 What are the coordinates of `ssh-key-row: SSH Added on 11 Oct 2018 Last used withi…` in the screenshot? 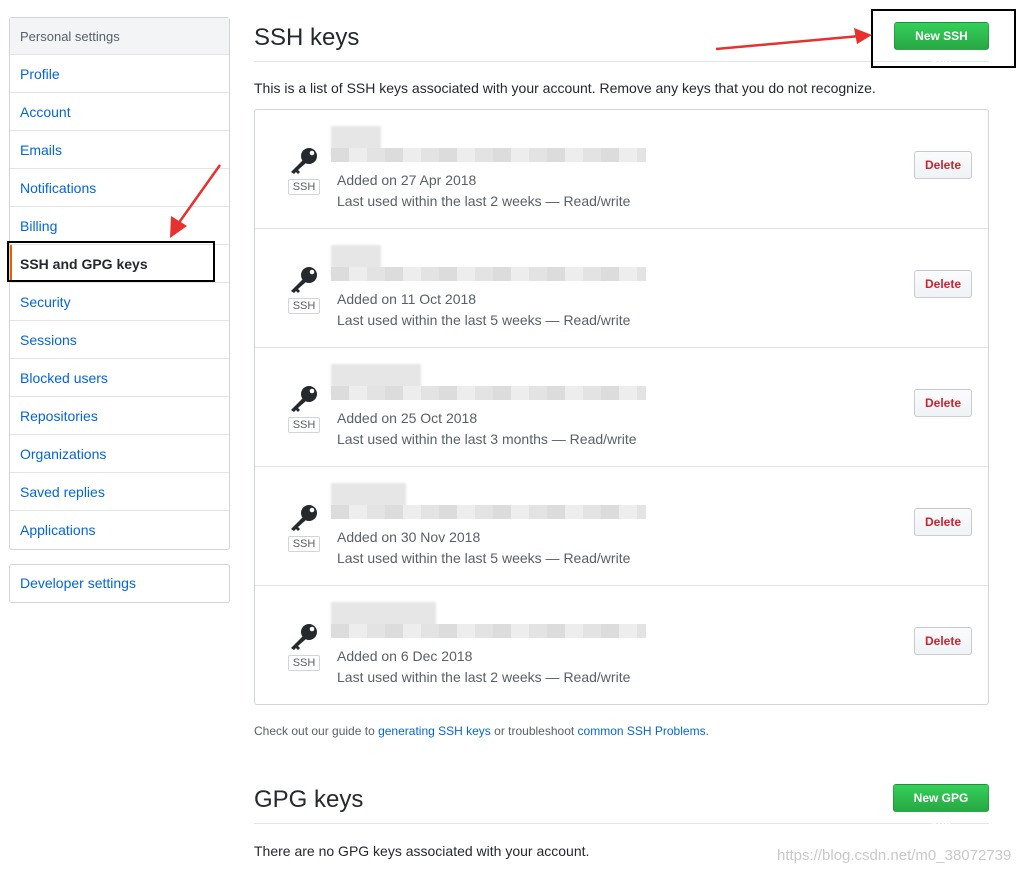 It's located at (621, 288).